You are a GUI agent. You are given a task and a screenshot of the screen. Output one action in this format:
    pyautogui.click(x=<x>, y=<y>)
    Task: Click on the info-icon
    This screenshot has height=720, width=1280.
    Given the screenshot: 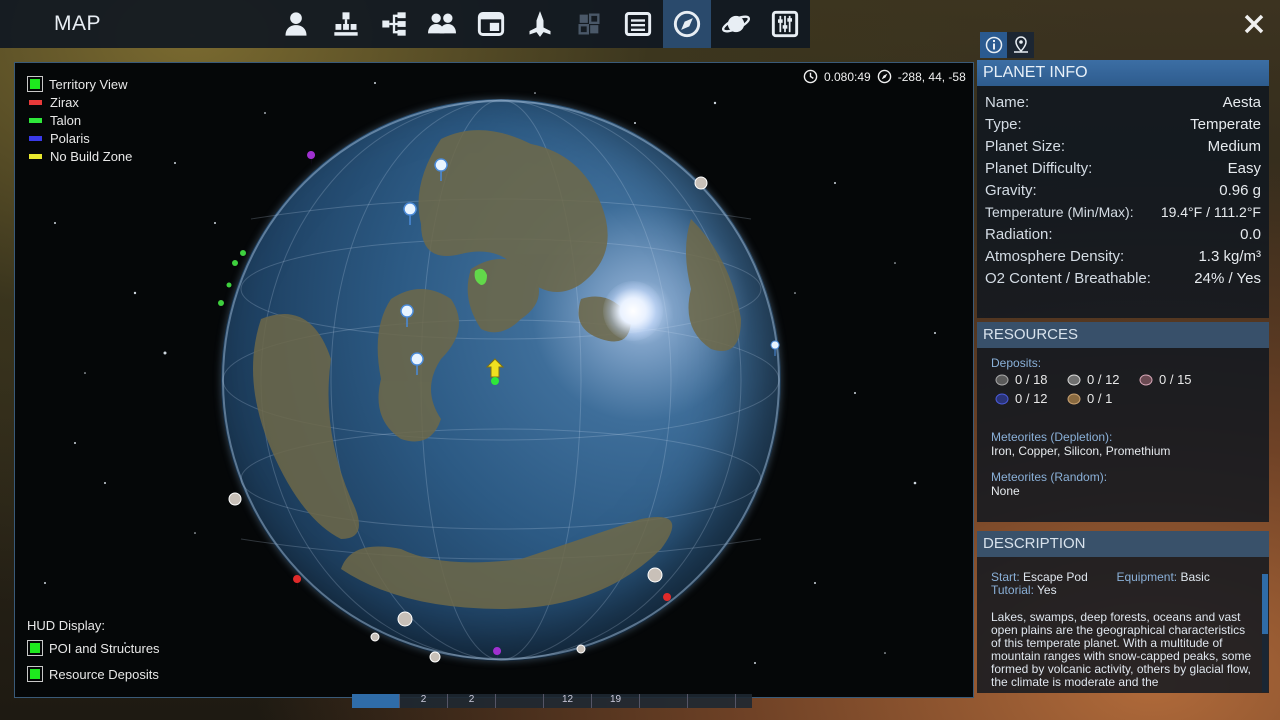 What is the action you would take?
    pyautogui.click(x=993, y=45)
    